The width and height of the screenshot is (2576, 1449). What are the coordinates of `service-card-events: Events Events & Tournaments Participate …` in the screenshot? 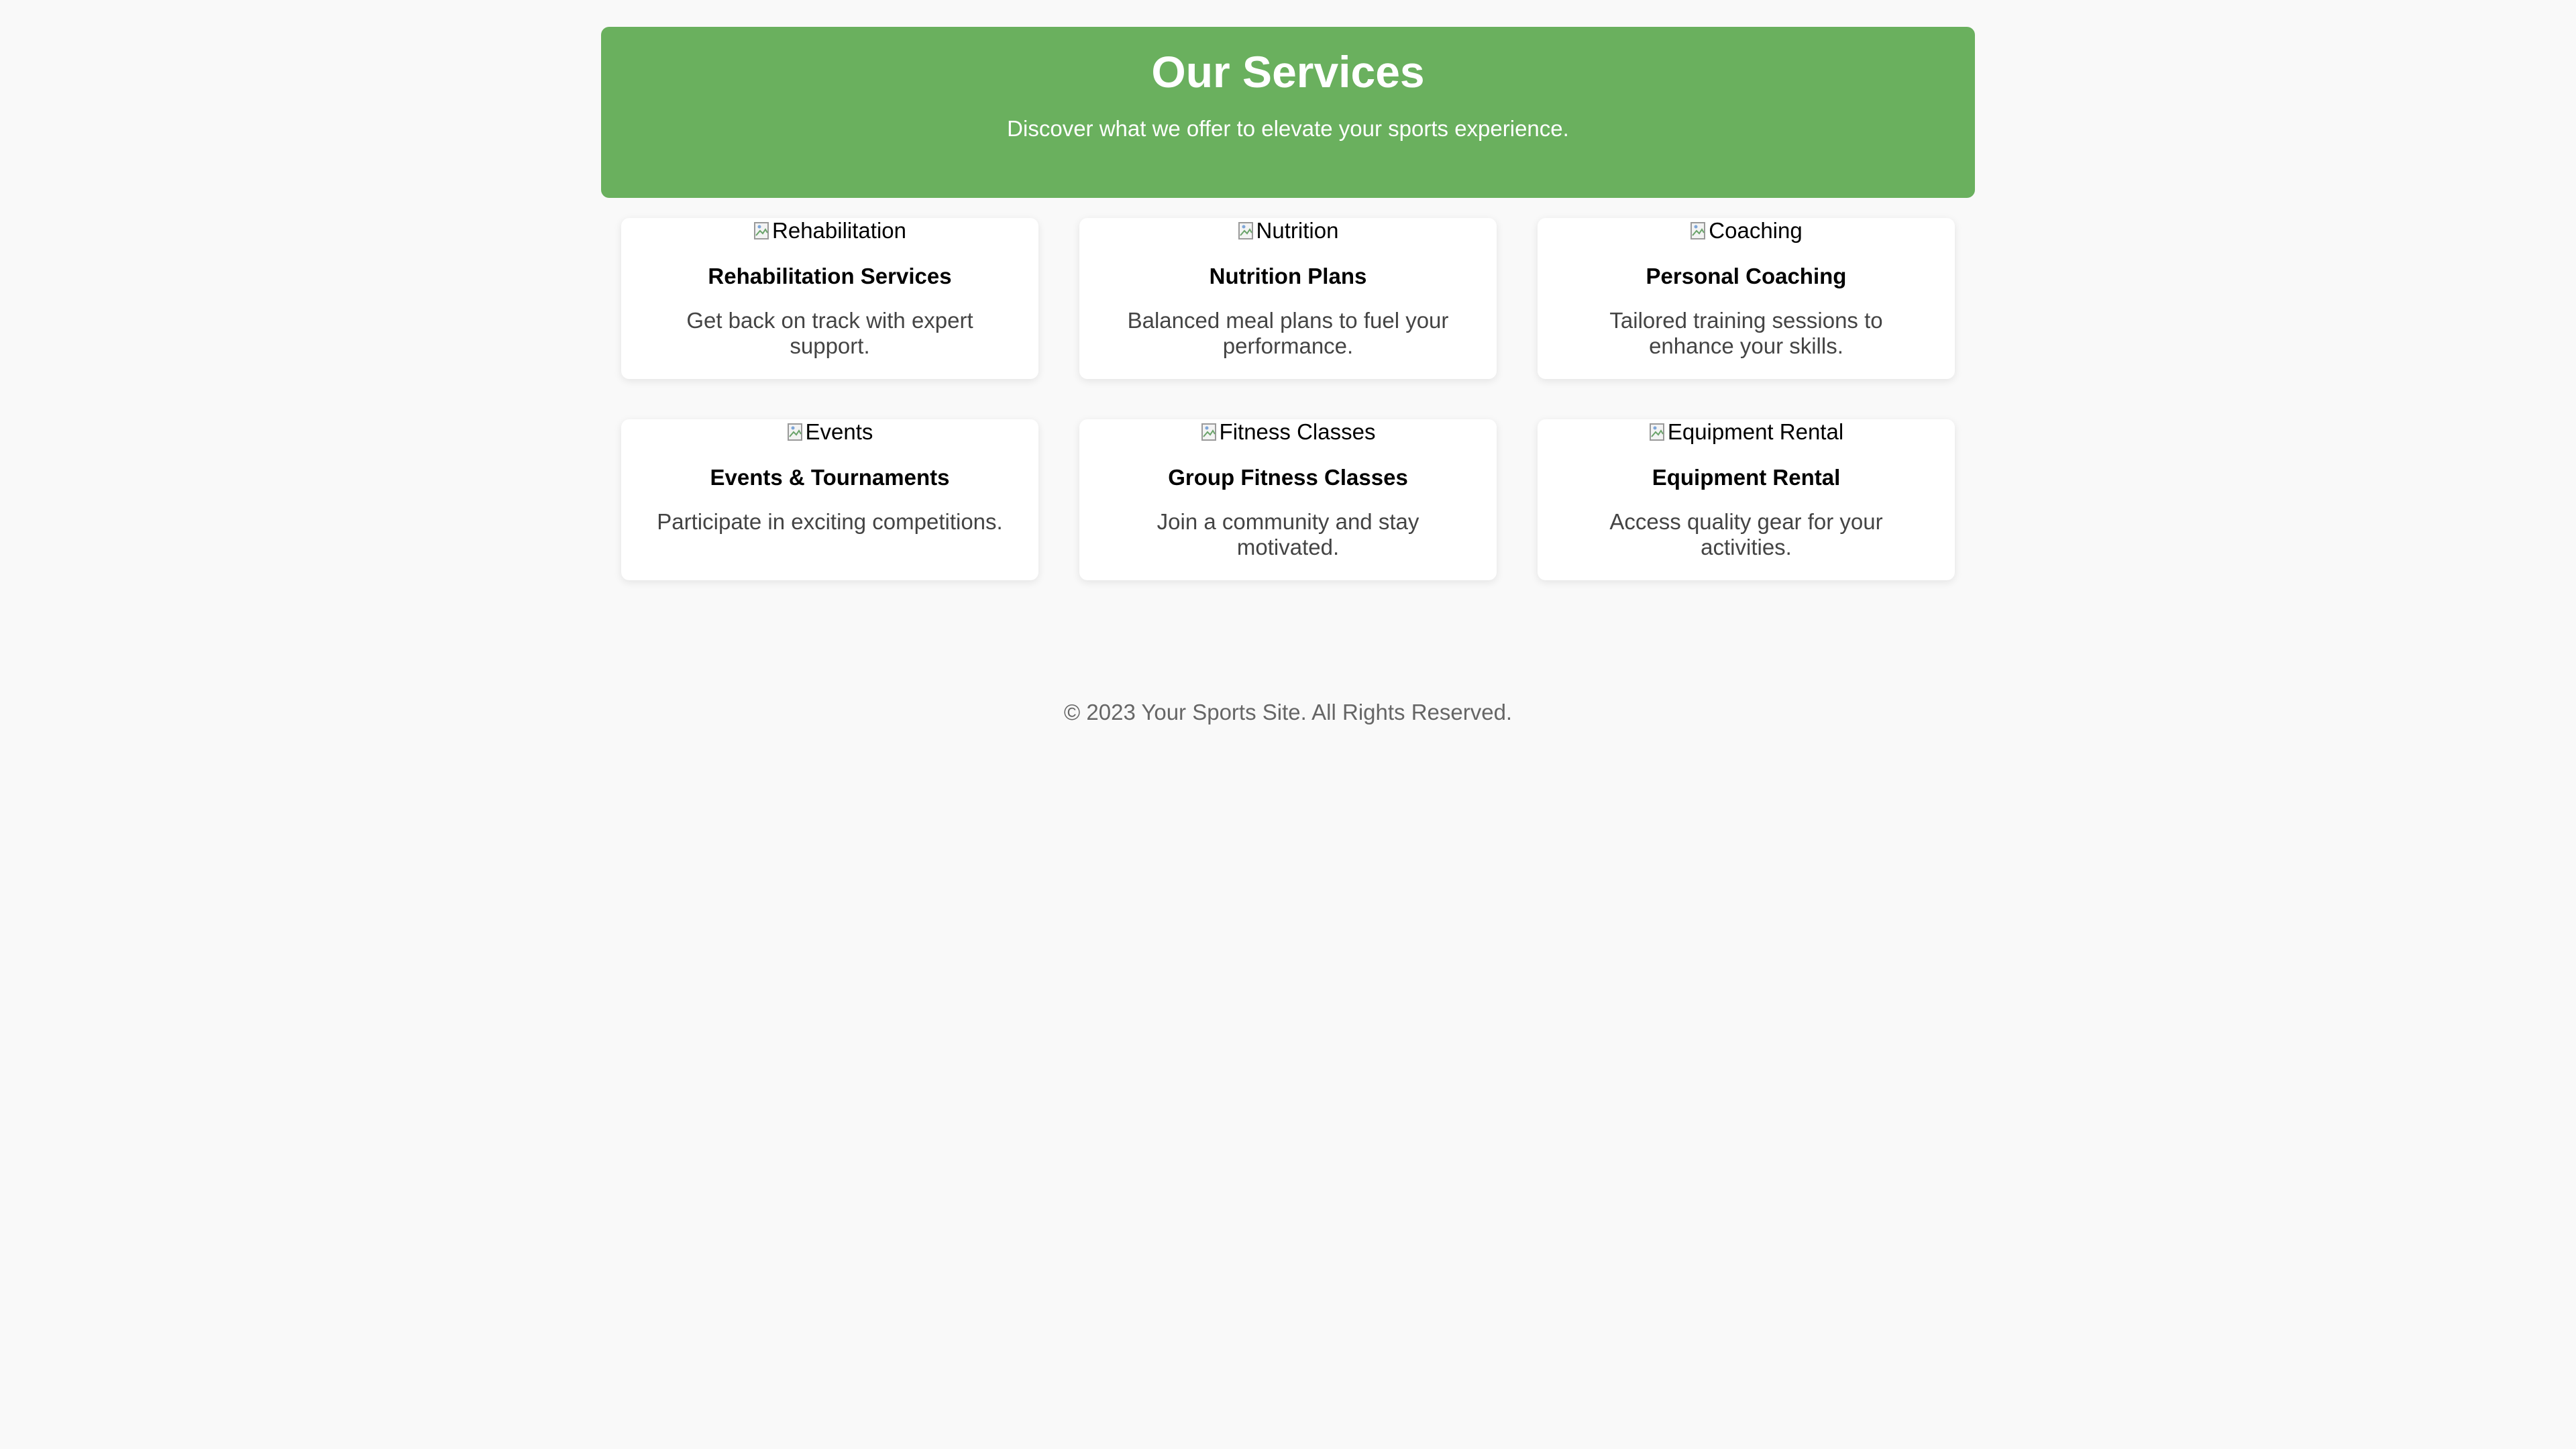 It's located at (829, 499).